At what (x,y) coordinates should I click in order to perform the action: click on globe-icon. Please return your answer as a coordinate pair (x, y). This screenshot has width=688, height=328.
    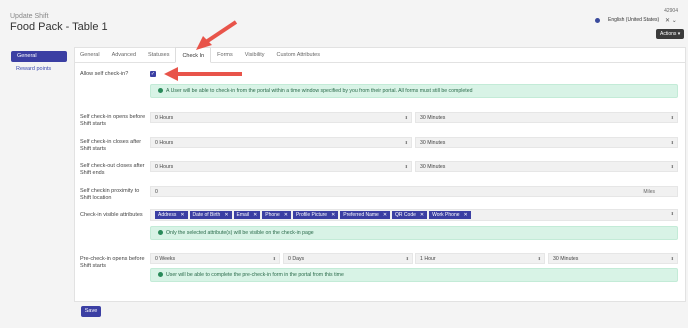
    Looking at the image, I should click on (597, 20).